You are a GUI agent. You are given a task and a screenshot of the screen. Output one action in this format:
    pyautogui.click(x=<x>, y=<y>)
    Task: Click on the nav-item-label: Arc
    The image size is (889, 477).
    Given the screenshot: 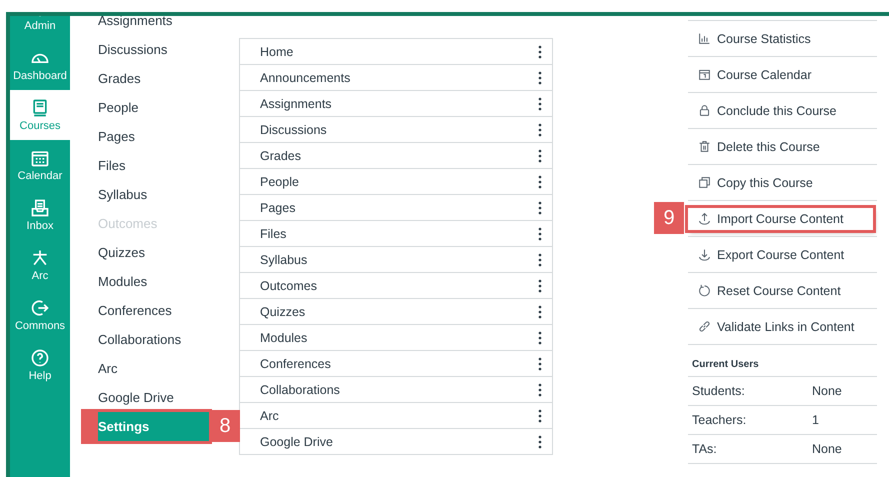 What is the action you would take?
    pyautogui.click(x=269, y=415)
    